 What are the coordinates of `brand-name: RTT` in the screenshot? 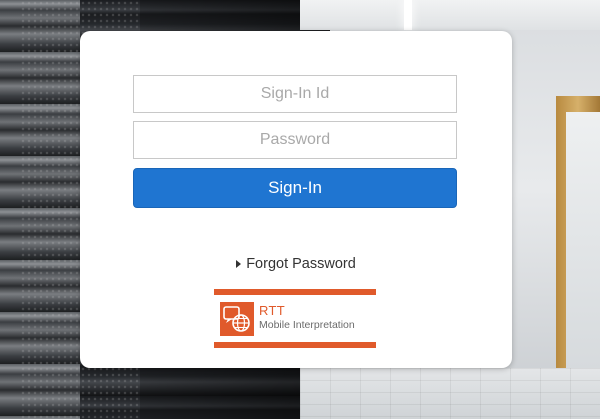 It's located at (272, 310).